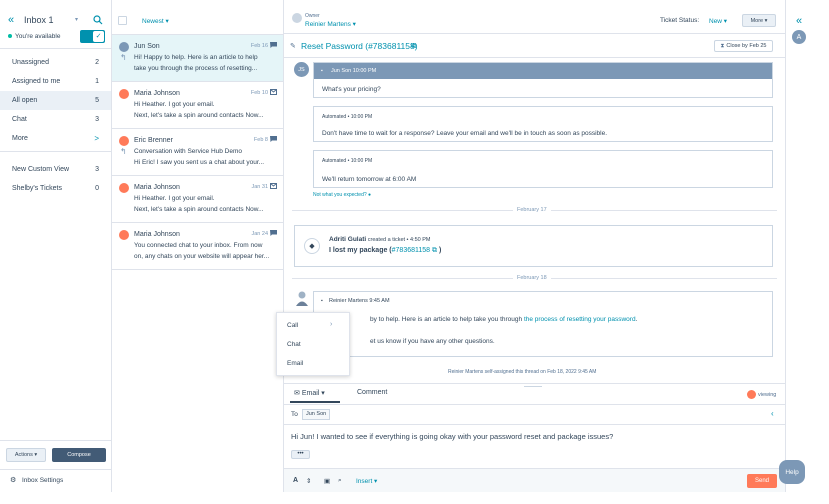  I want to click on sidebar-item-unassigned: Unassigned 2, so click(55, 62).